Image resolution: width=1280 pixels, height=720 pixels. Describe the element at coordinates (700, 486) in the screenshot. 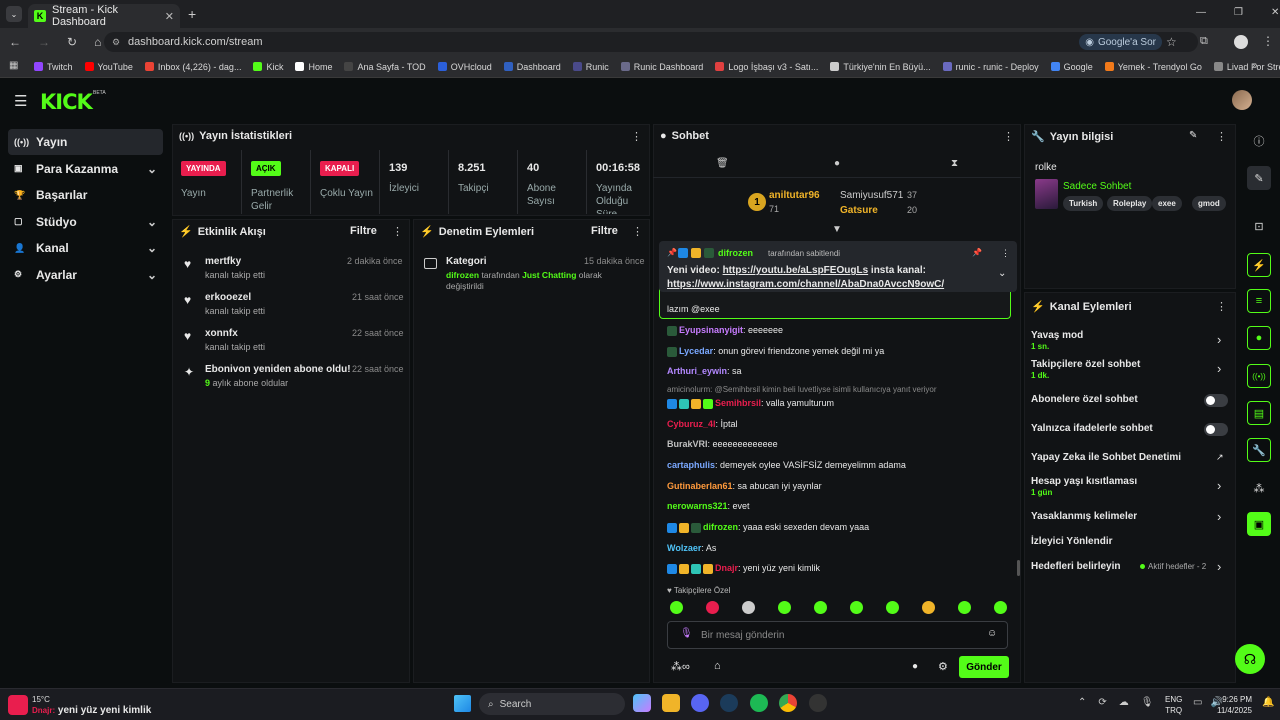

I see `chat-username: Gutinaberlan61` at that location.